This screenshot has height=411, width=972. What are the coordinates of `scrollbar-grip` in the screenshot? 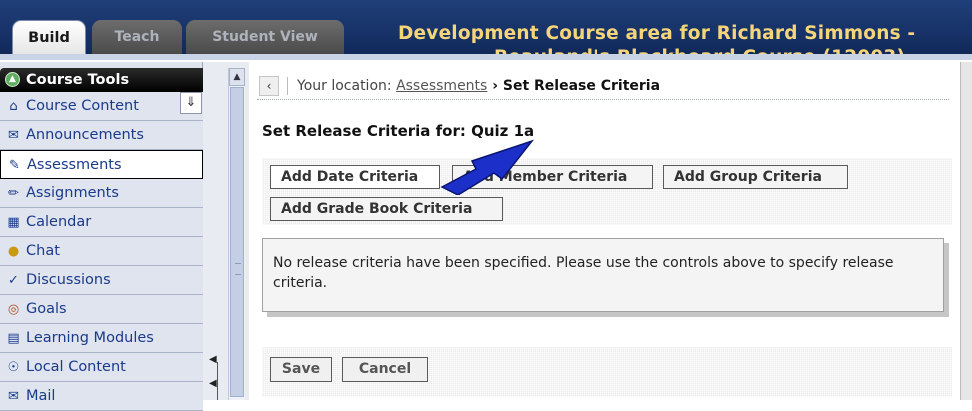 It's located at (238, 269).